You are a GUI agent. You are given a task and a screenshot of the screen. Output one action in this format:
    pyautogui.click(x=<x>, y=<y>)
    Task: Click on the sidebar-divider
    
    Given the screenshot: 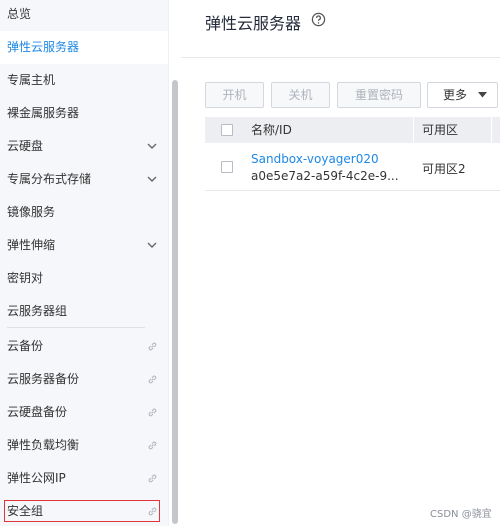 What is the action you would take?
    pyautogui.click(x=76, y=327)
    